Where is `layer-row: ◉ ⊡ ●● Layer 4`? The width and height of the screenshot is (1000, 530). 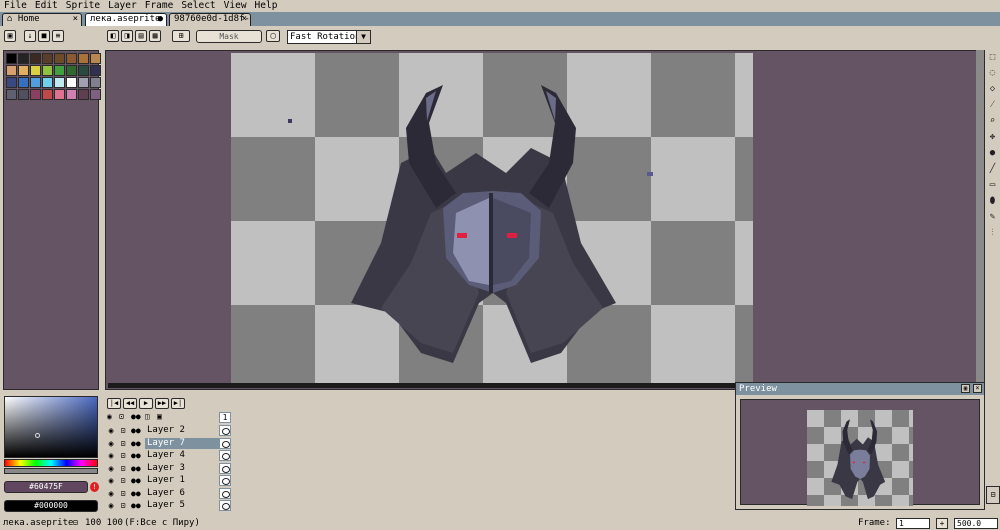
layer-row: ◉ ⊡ ●● Layer 4 is located at coordinates (419, 456).